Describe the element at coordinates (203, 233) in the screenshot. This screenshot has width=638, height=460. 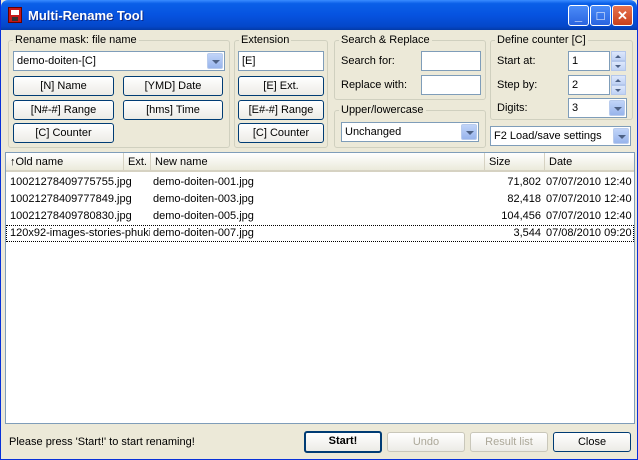
I see `new-name-cell: demo-doiten-007.jpg` at that location.